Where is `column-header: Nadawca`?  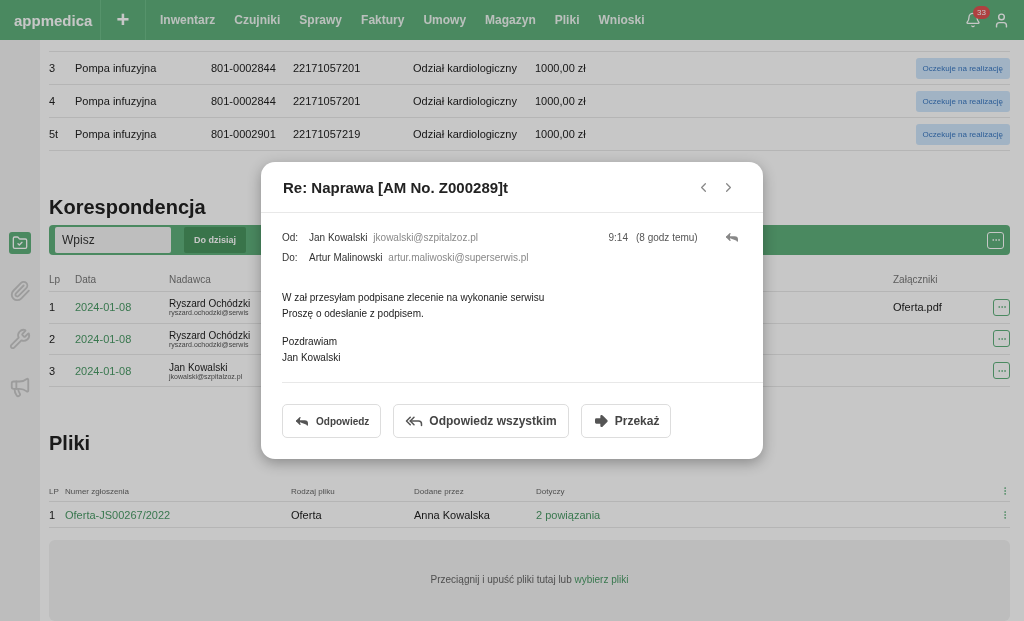 column-header: Nadawca is located at coordinates (190, 280).